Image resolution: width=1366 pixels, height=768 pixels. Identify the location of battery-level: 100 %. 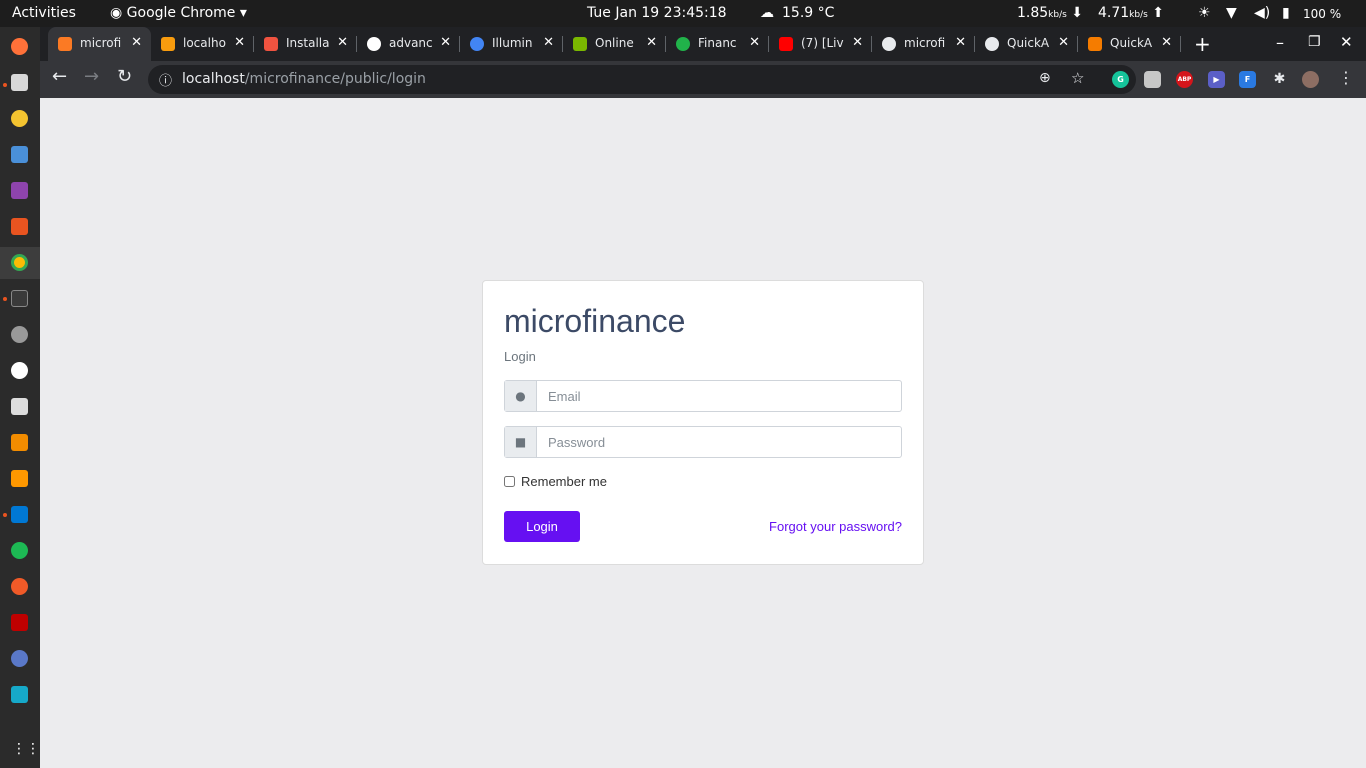
(1322, 14).